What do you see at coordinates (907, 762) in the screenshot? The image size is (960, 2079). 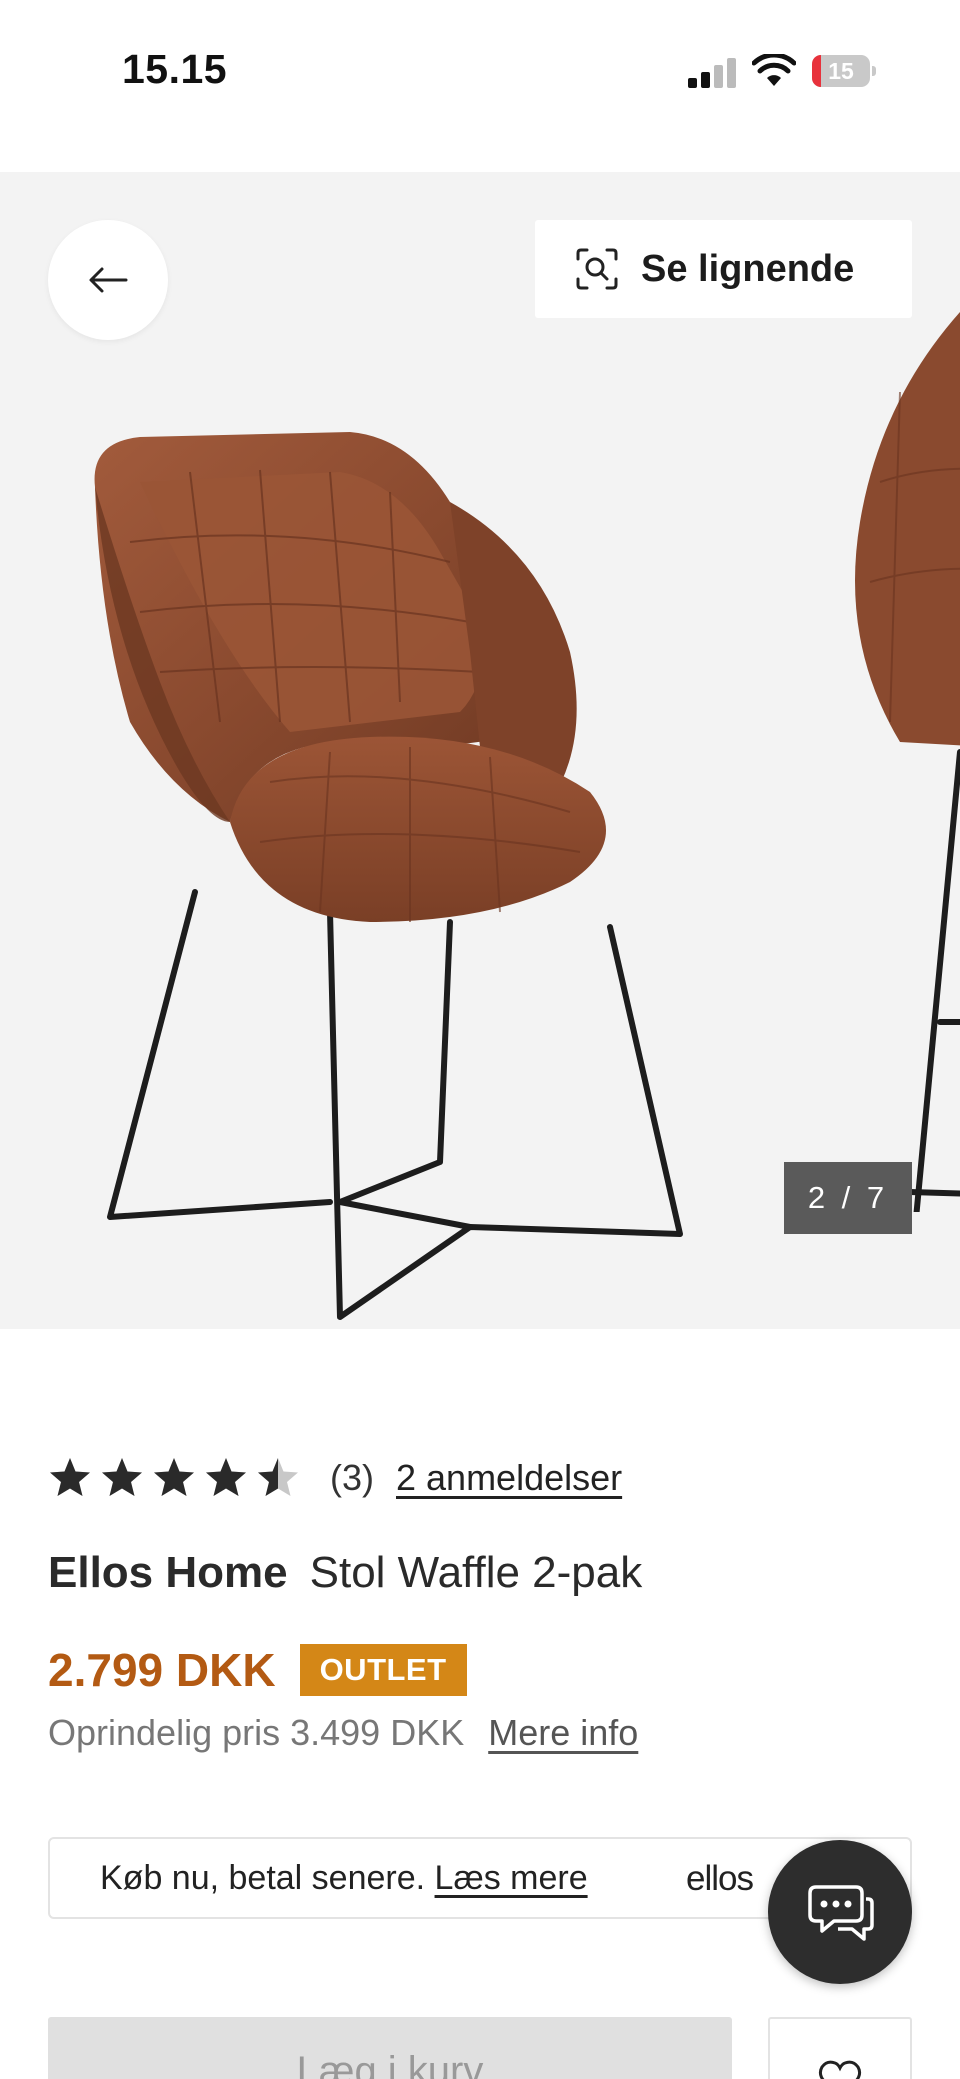 I see `next-product-image` at bounding box center [907, 762].